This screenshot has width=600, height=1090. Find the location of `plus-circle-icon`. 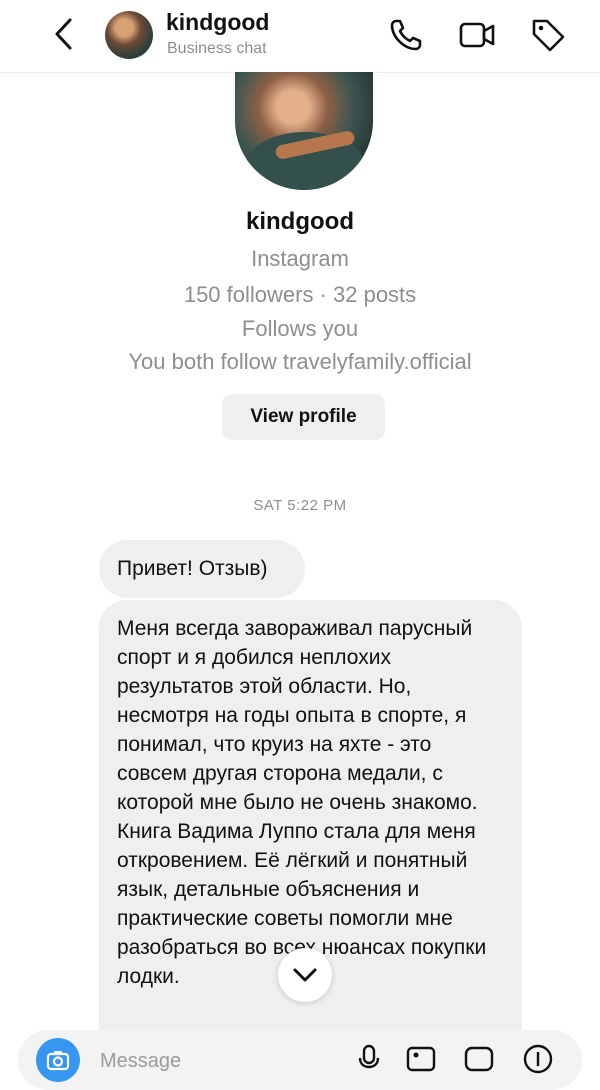

plus-circle-icon is located at coordinates (538, 1059).